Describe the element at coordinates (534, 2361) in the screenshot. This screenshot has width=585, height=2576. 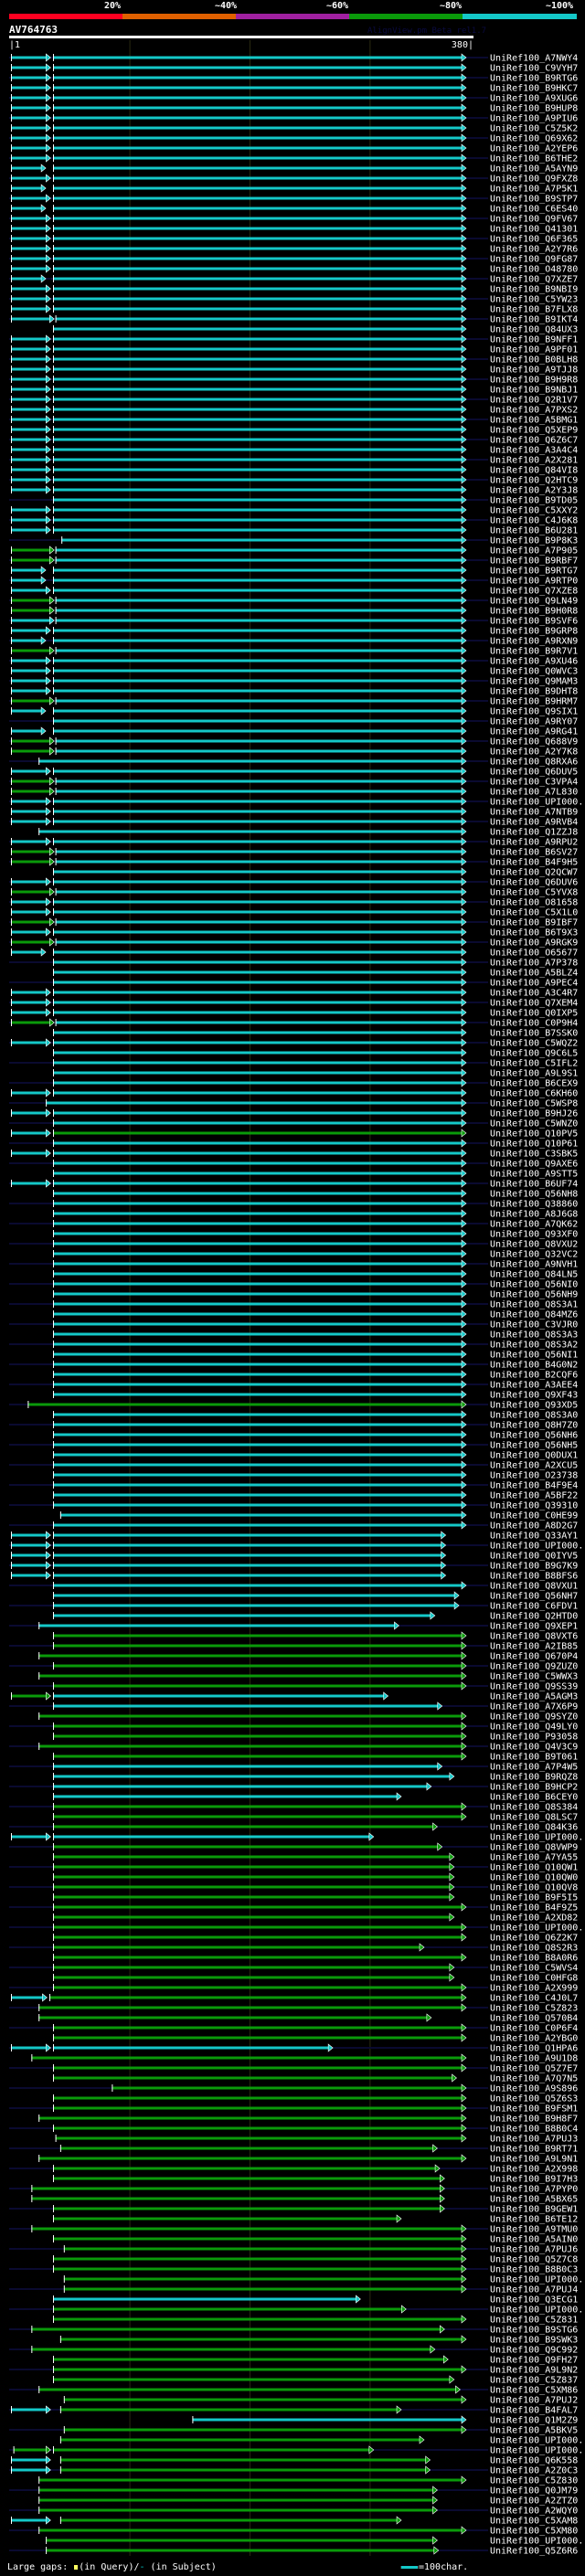
I see `hit-label: UniRef100_Q9FH27` at that location.